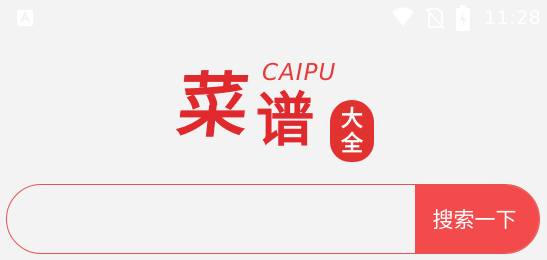 This screenshot has height=260, width=547. I want to click on wifi-icon, so click(403, 16).